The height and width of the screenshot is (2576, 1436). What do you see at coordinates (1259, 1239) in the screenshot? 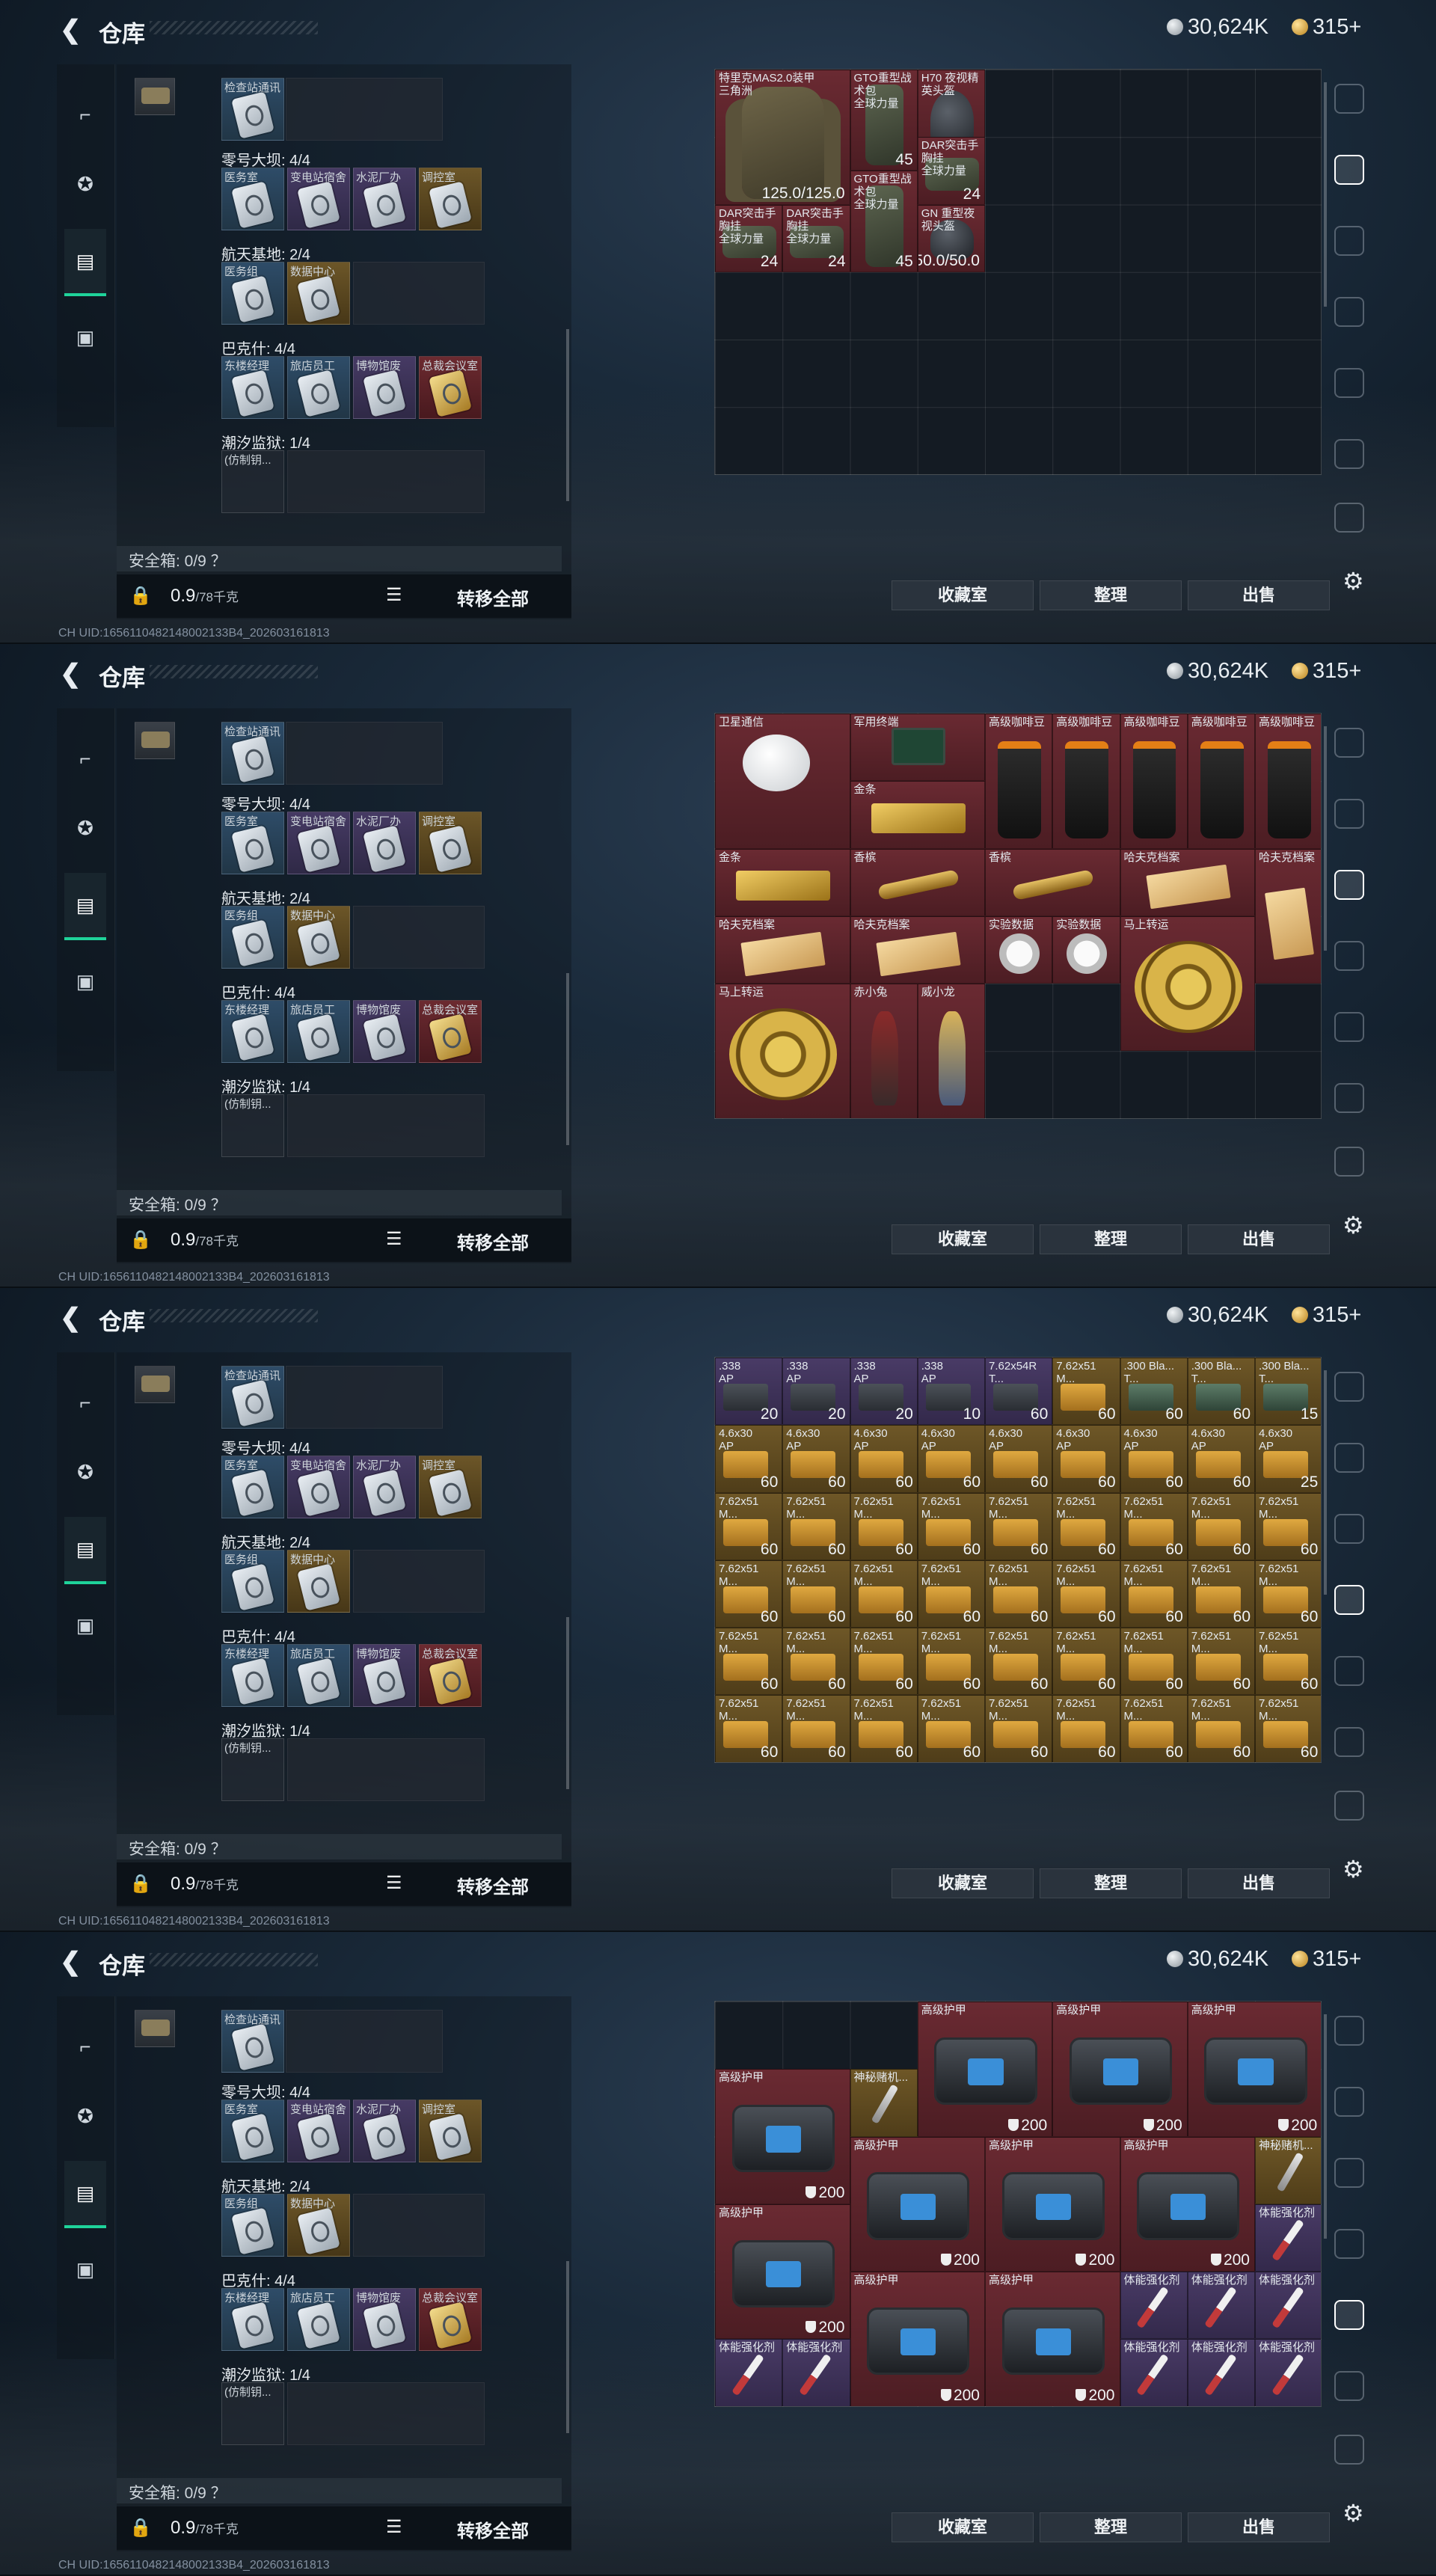
I see `sell-button: 出售` at bounding box center [1259, 1239].